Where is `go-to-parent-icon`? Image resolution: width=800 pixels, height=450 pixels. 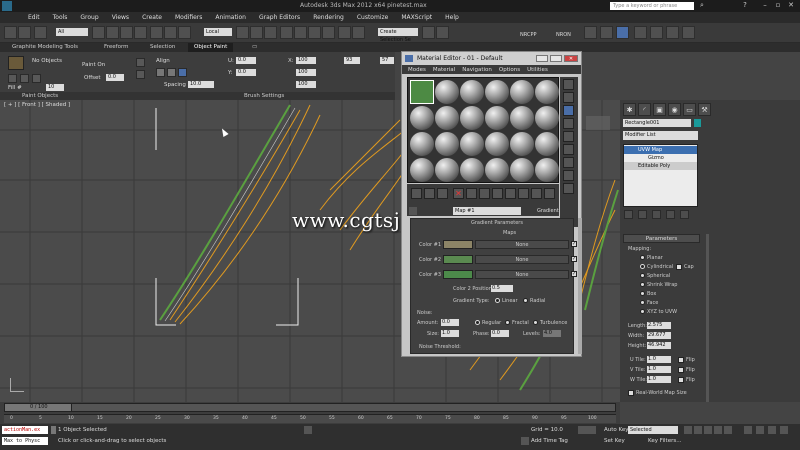
go-to-parent-icon is located at coordinates (549, 193).